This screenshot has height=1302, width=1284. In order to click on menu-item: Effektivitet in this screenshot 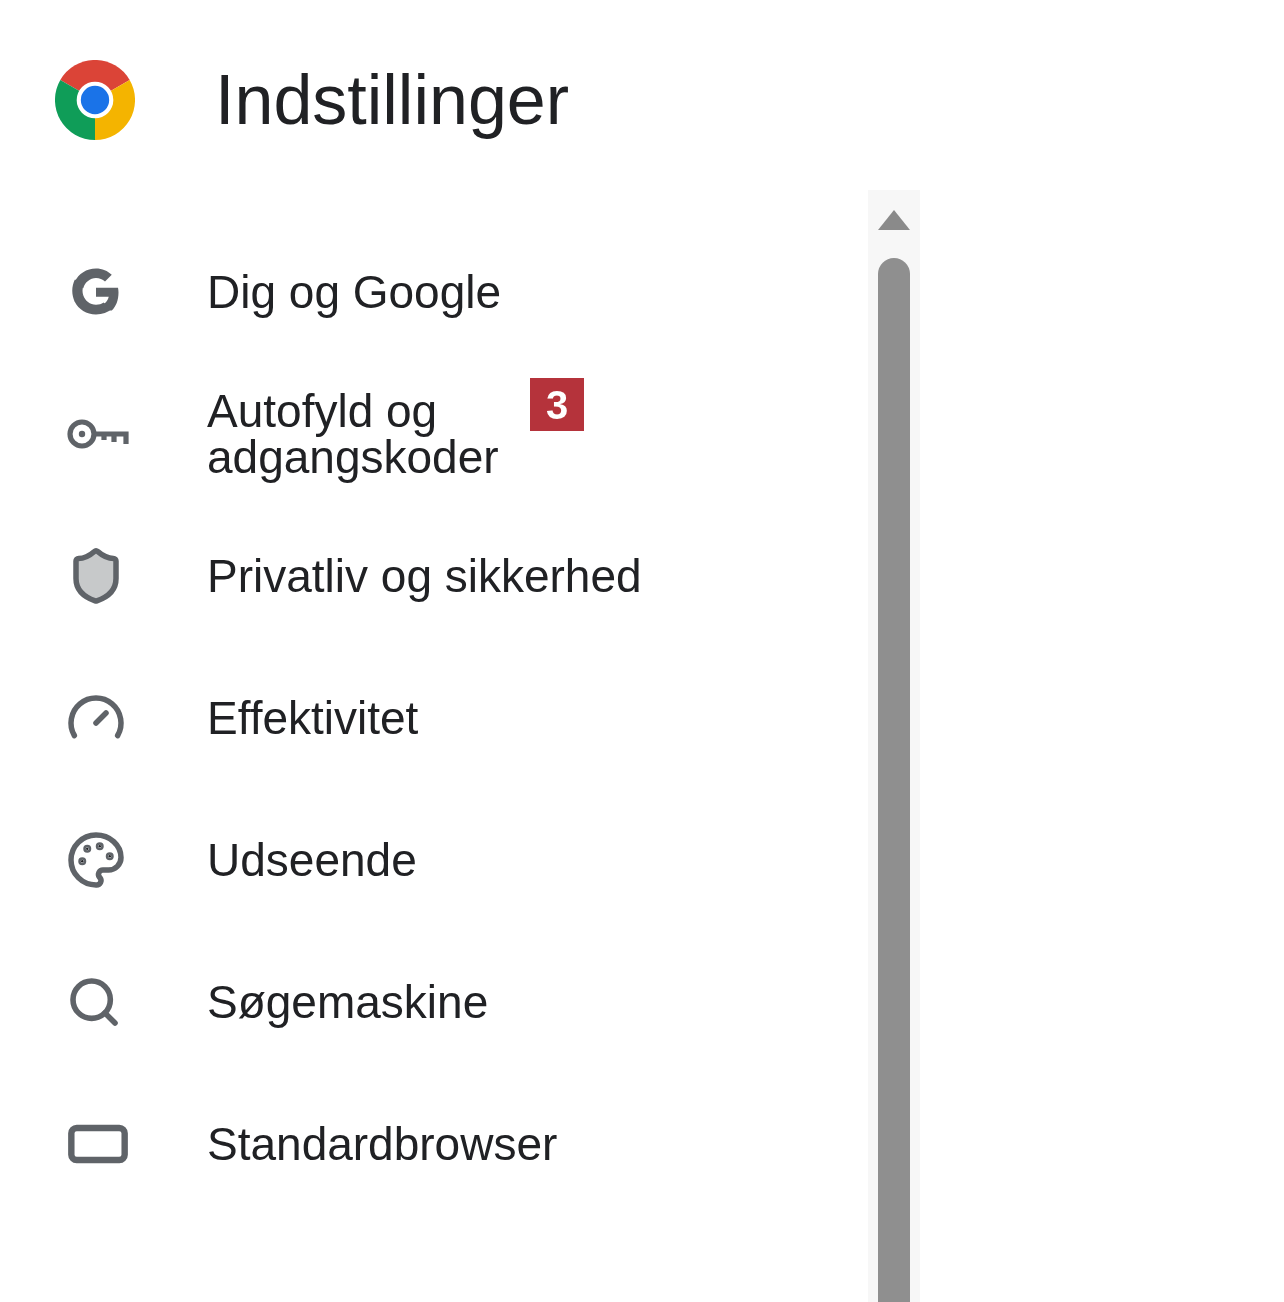, I will do `click(434, 718)`.